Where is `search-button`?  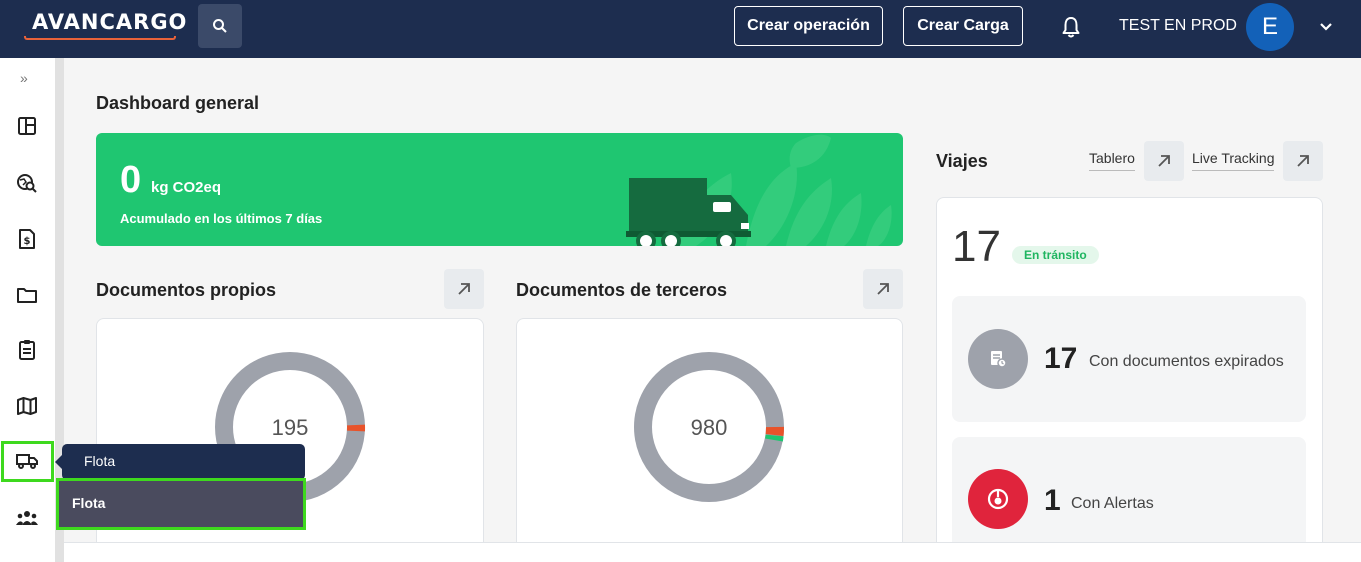 search-button is located at coordinates (220, 26).